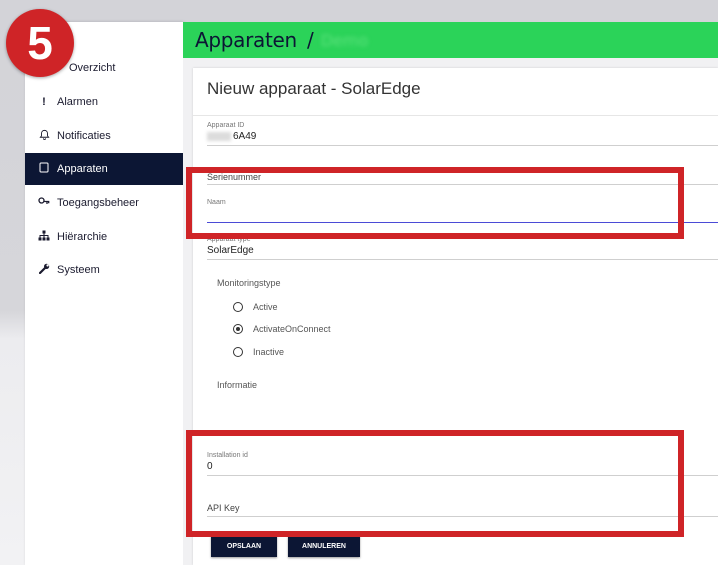 The image size is (718, 565). What do you see at coordinates (455, 115) in the screenshot?
I see `divider` at bounding box center [455, 115].